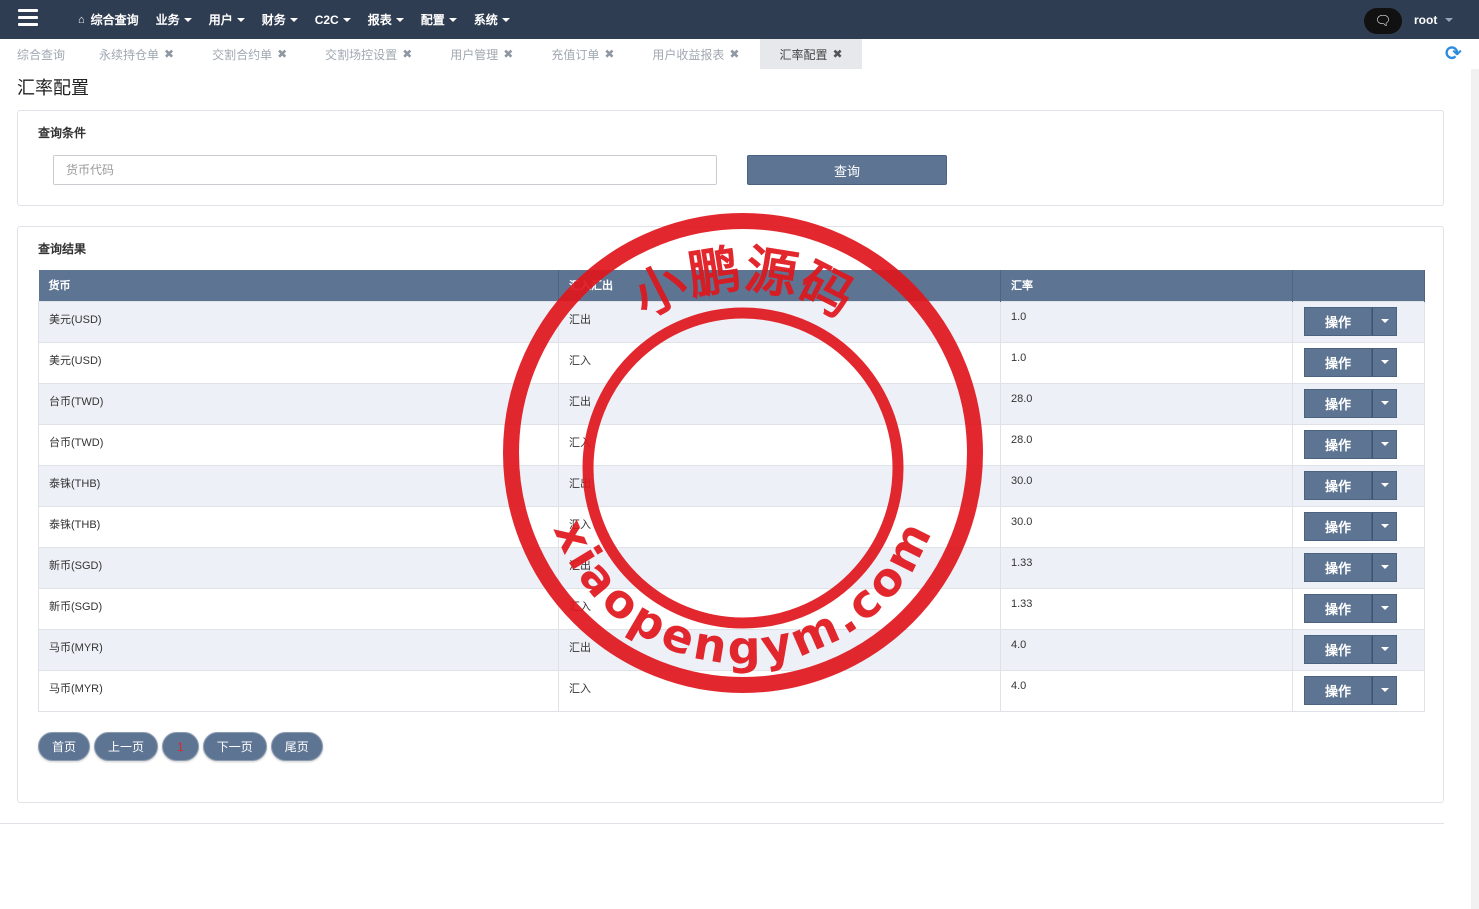 The width and height of the screenshot is (1479, 909). What do you see at coordinates (28, 18) in the screenshot?
I see `hamburger-menu-icon` at bounding box center [28, 18].